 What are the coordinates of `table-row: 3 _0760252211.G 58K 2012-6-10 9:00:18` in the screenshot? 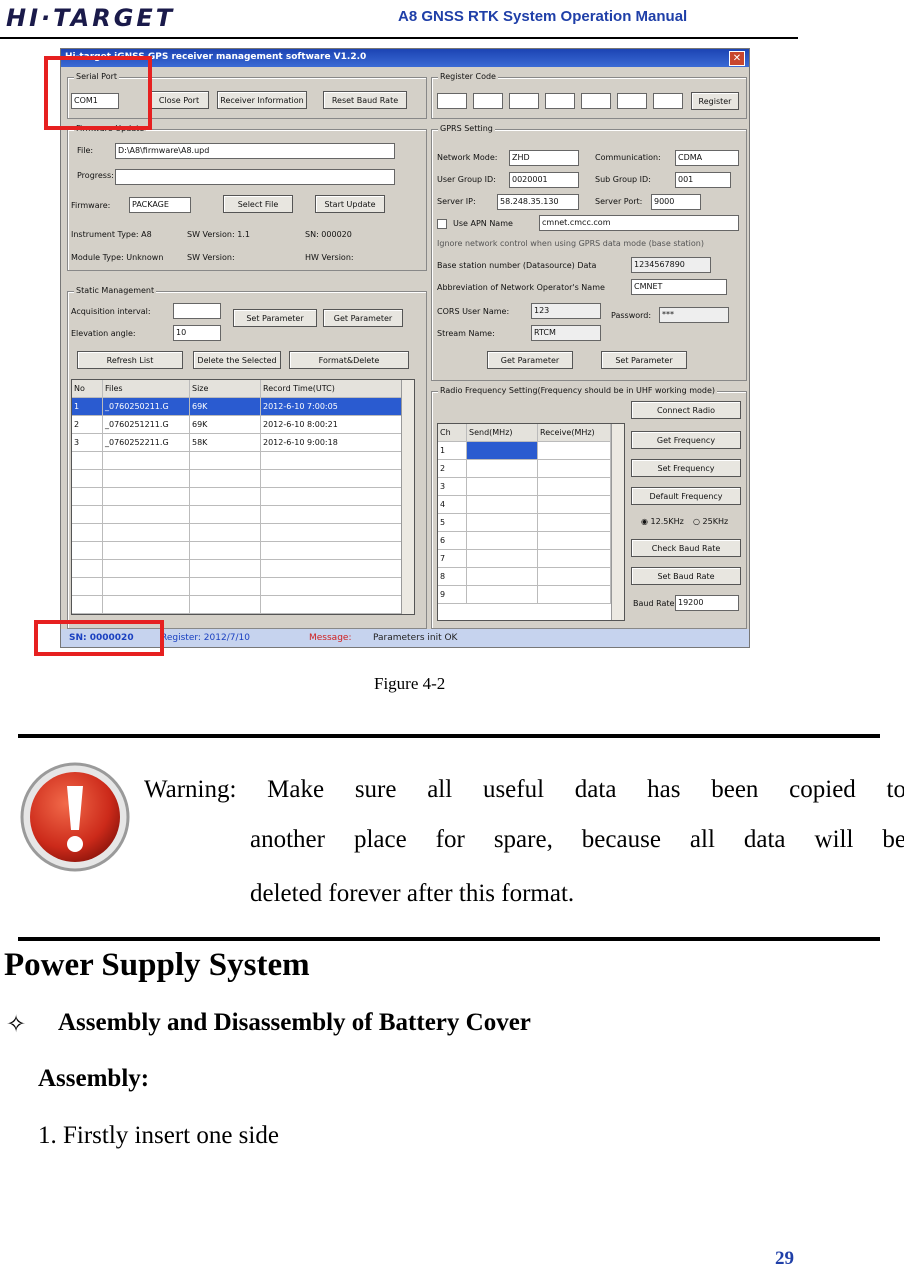 It's located at (243, 443).